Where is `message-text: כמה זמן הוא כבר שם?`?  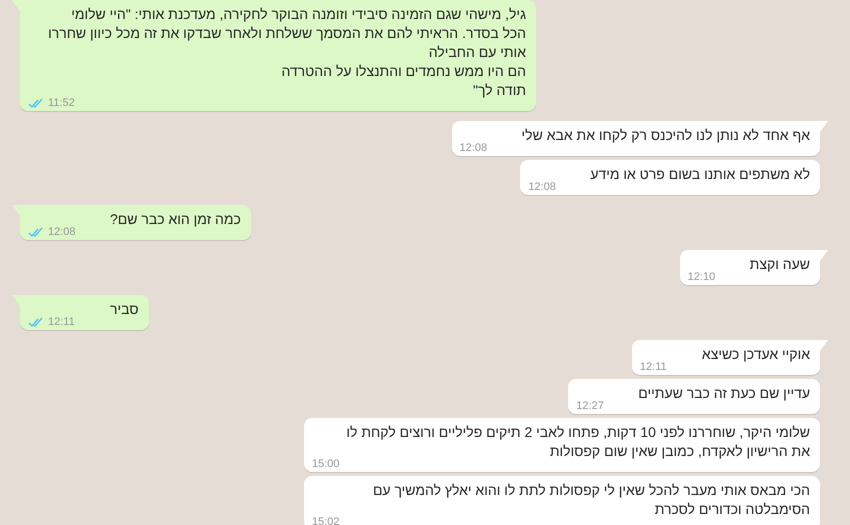 message-text: כמה זמן הוא כבר שם? is located at coordinates (175, 219).